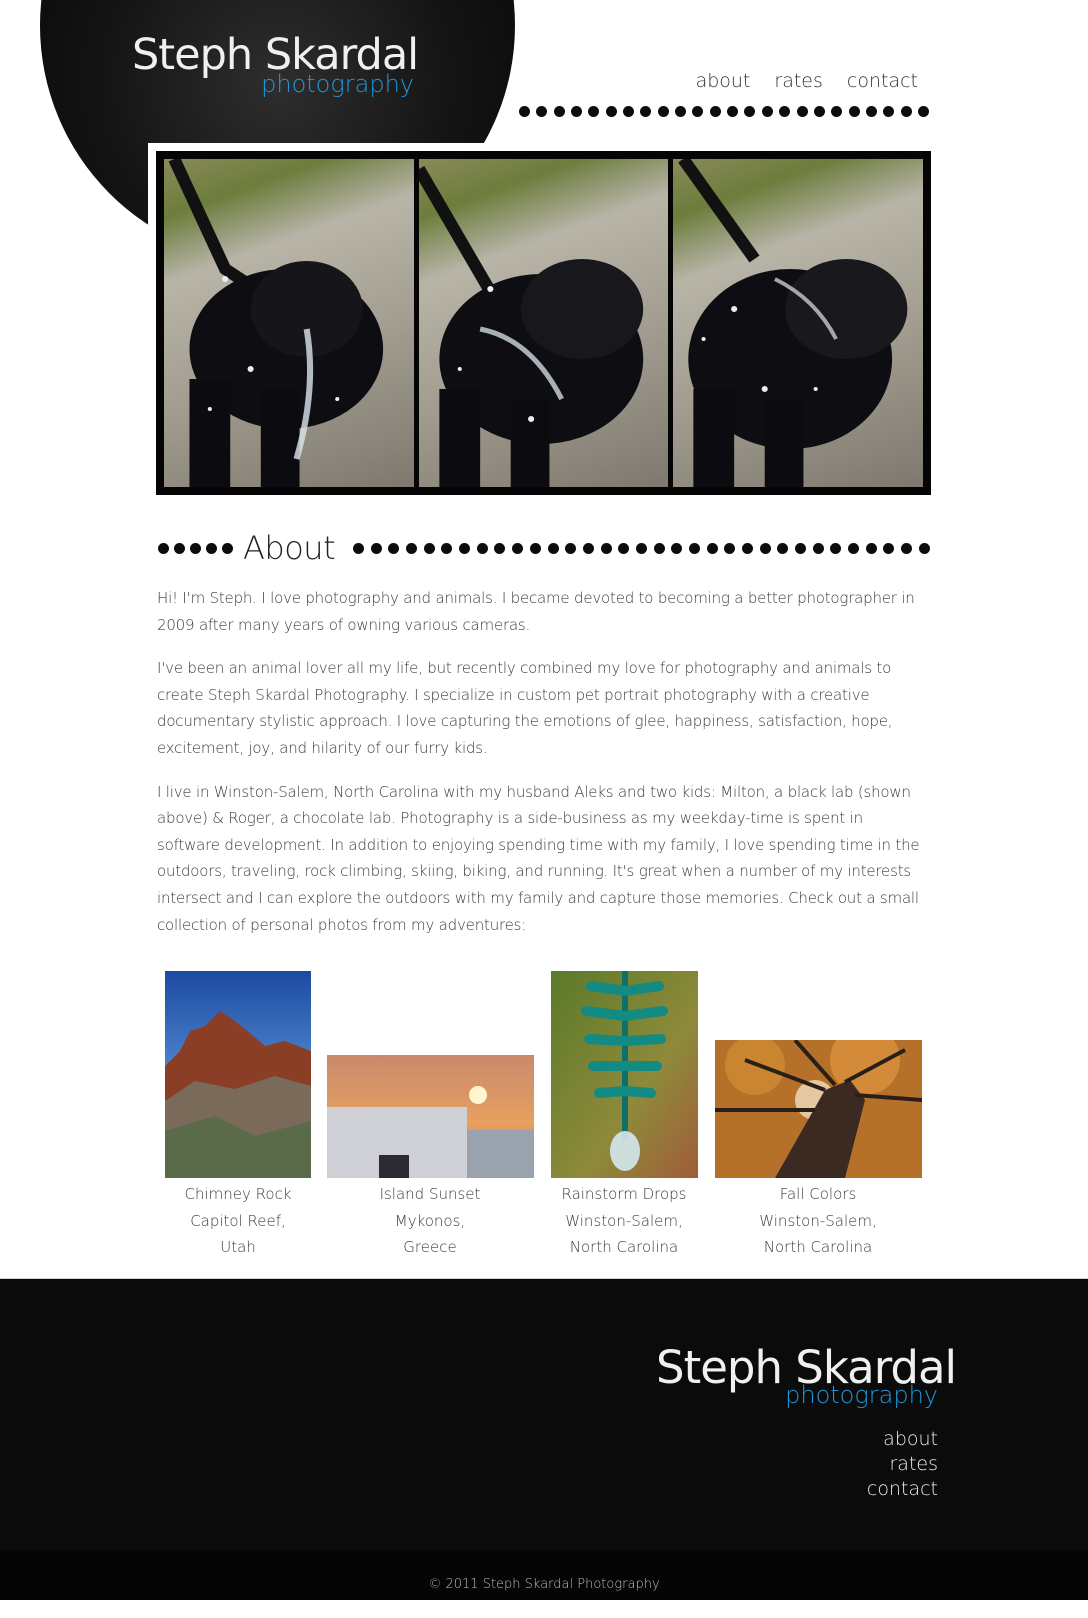 Image resolution: width=1088 pixels, height=1618 pixels. What do you see at coordinates (723, 81) in the screenshot?
I see `nav-about-link: about` at bounding box center [723, 81].